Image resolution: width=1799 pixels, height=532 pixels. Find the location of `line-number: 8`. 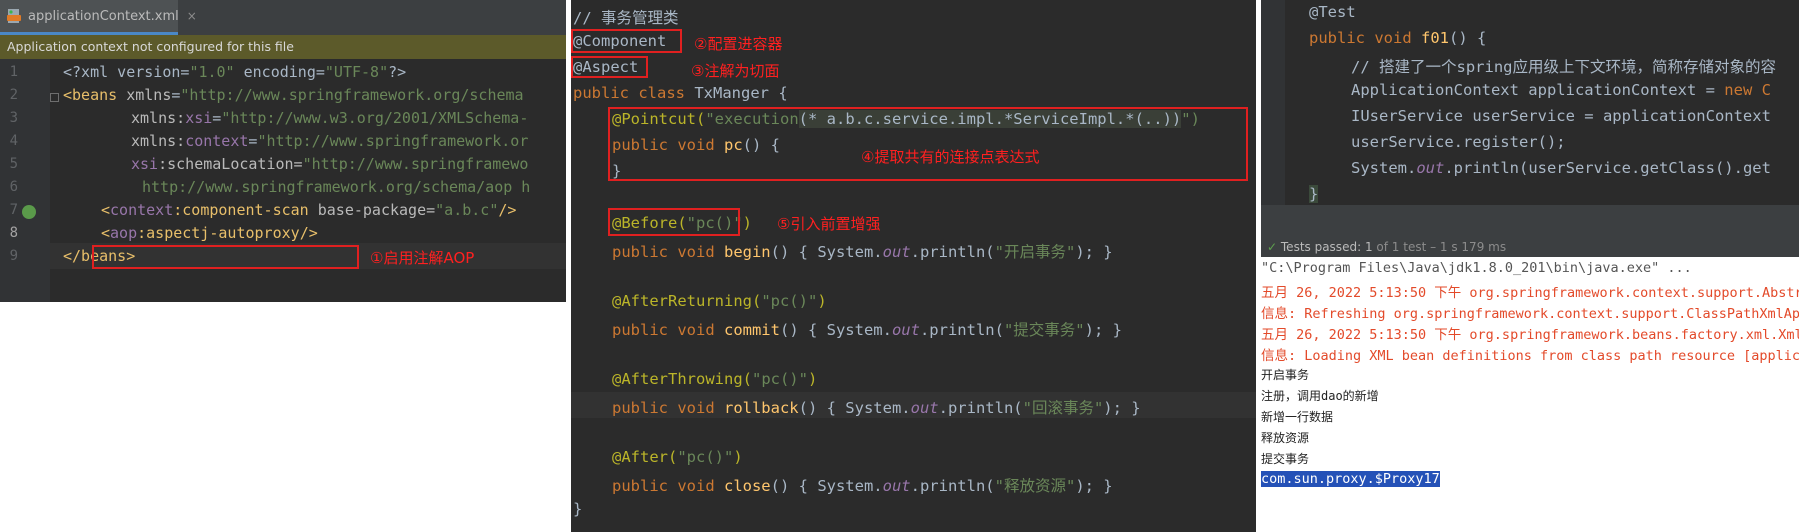

line-number: 8 is located at coordinates (13, 233).